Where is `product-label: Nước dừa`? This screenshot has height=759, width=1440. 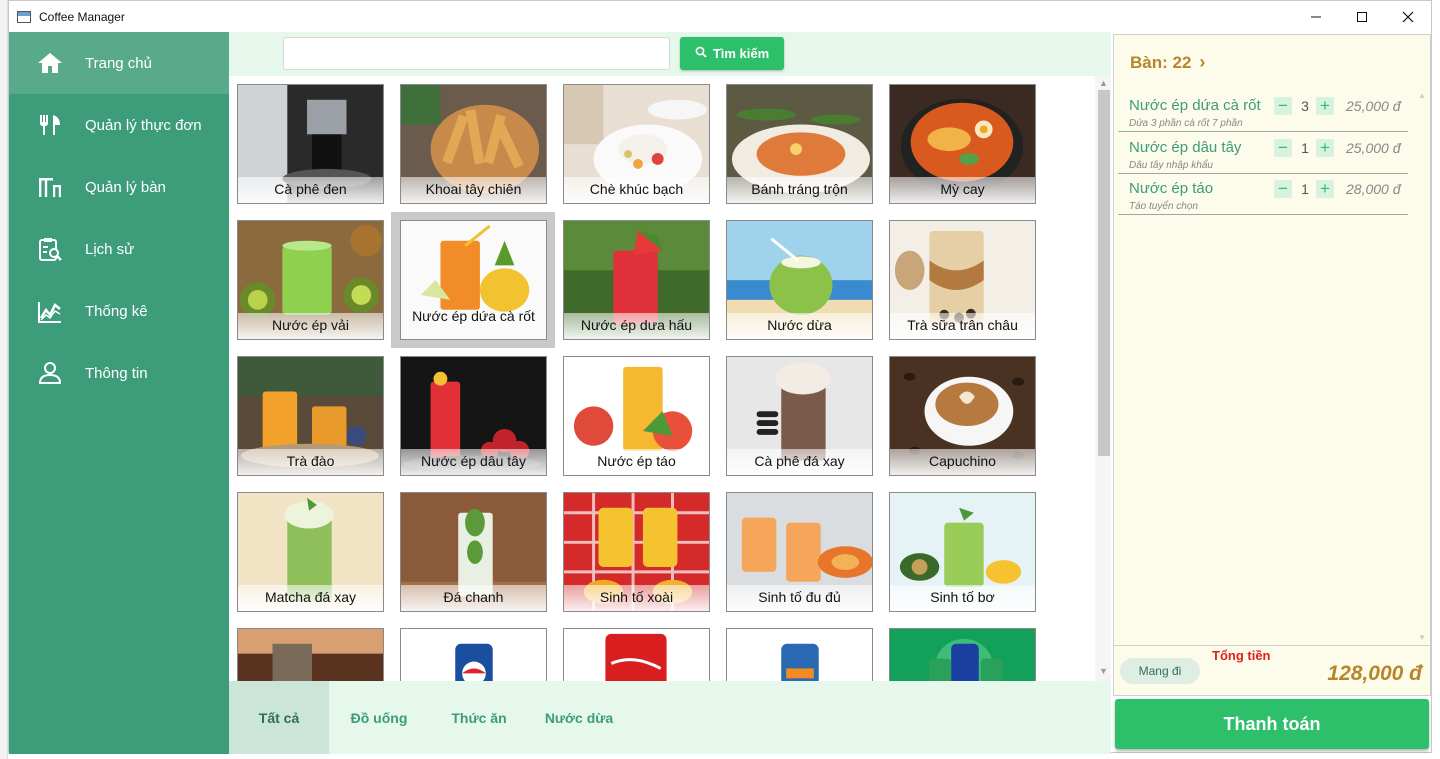
product-label: Nước dừa is located at coordinates (799, 326).